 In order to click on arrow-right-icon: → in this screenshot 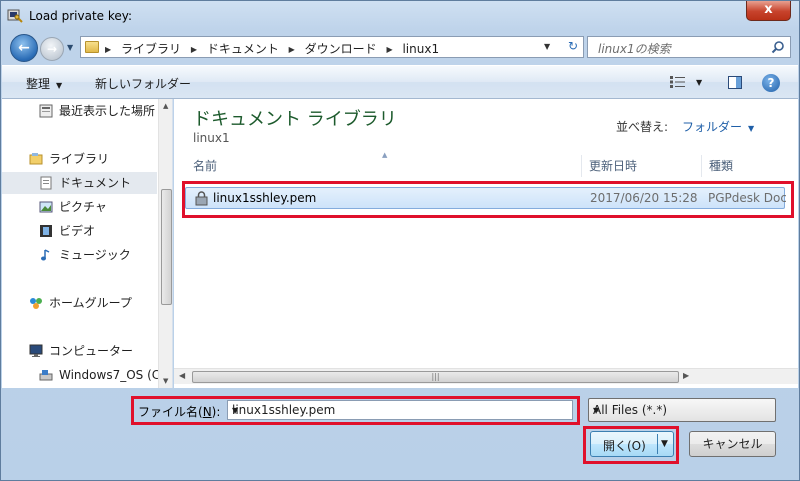, I will do `click(52, 49)`.